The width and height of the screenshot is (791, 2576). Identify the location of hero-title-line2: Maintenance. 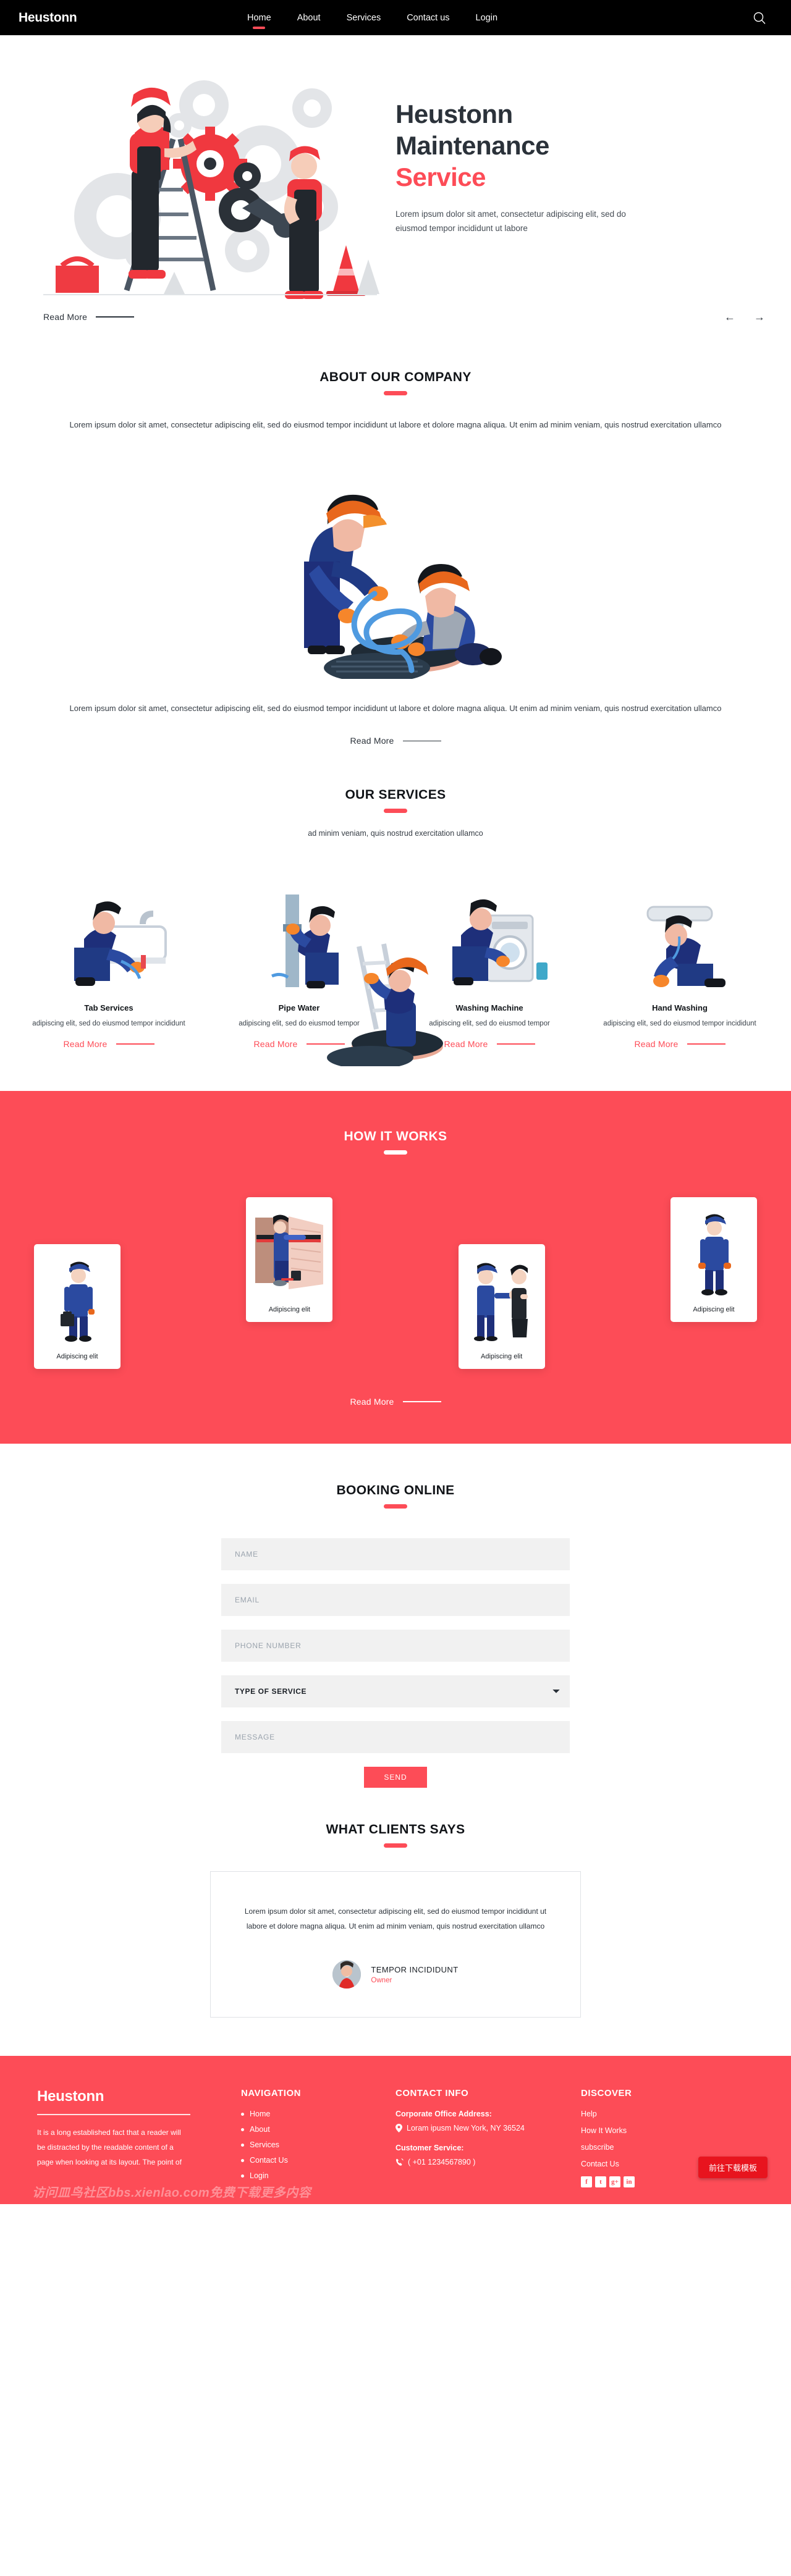
(472, 146).